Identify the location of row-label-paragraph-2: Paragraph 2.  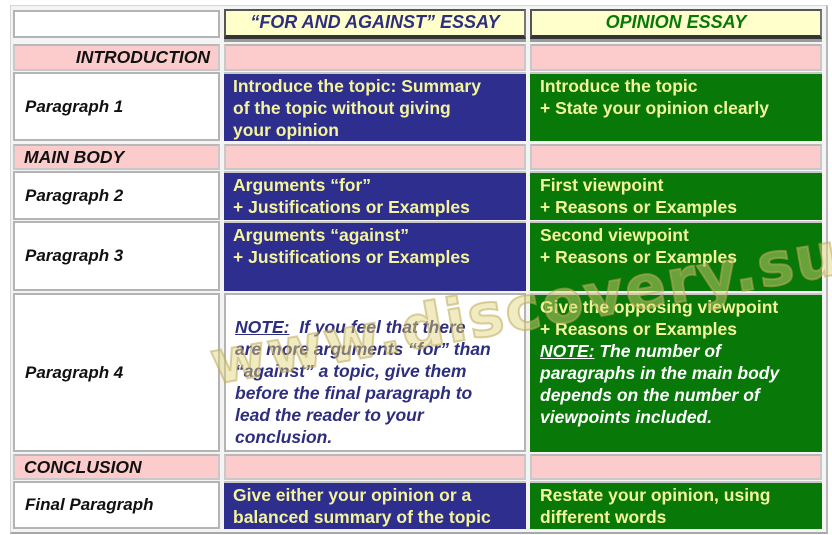
(116, 195).